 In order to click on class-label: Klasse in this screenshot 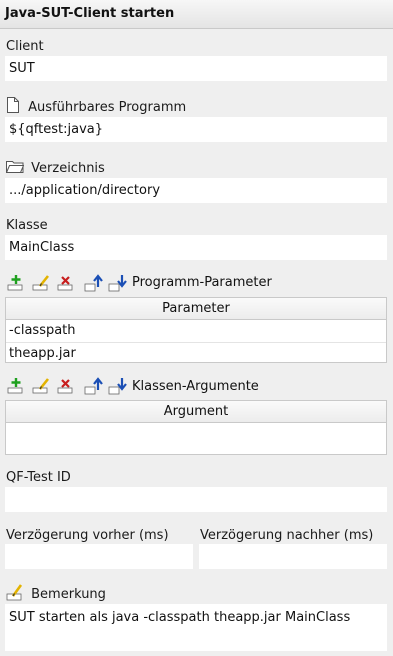, I will do `click(27, 225)`.